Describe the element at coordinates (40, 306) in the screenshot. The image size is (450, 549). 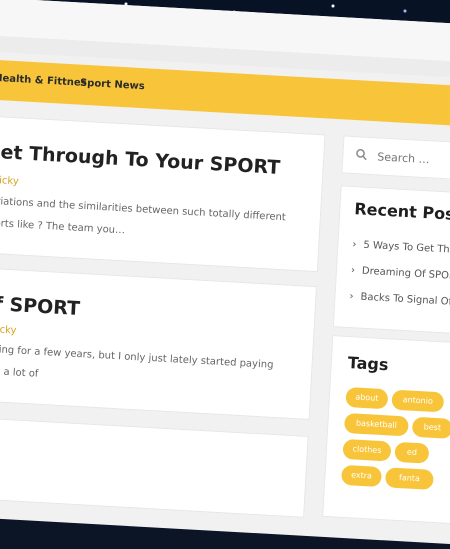
I see `post-title: Of SPORT` at that location.